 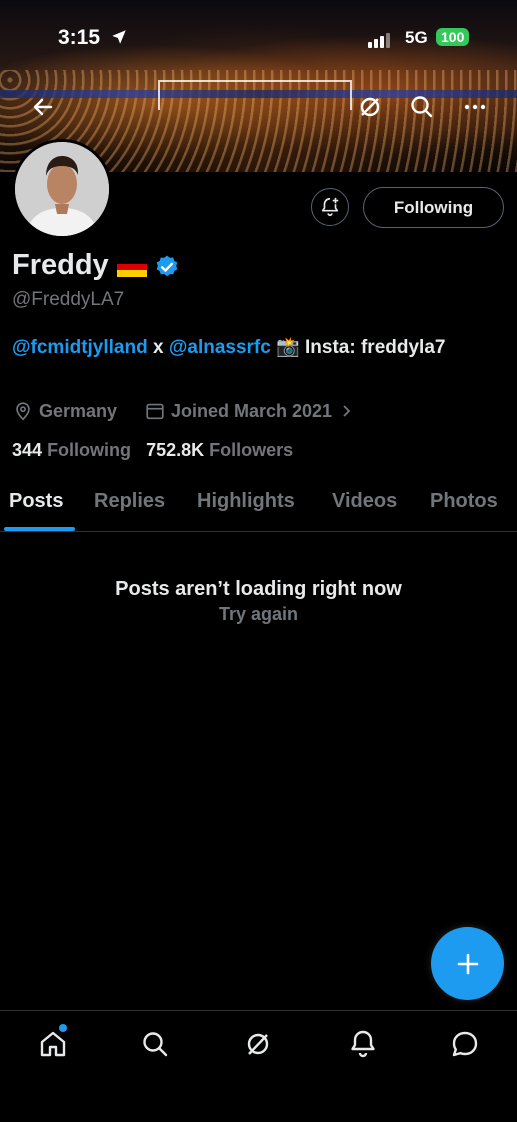 I want to click on camera-emoji: 📸, so click(x=288, y=347).